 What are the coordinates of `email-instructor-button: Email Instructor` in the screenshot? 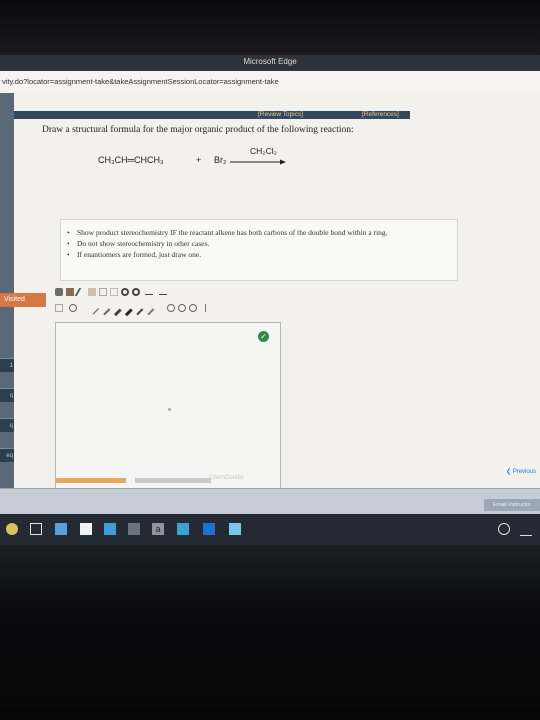 It's located at (512, 505).